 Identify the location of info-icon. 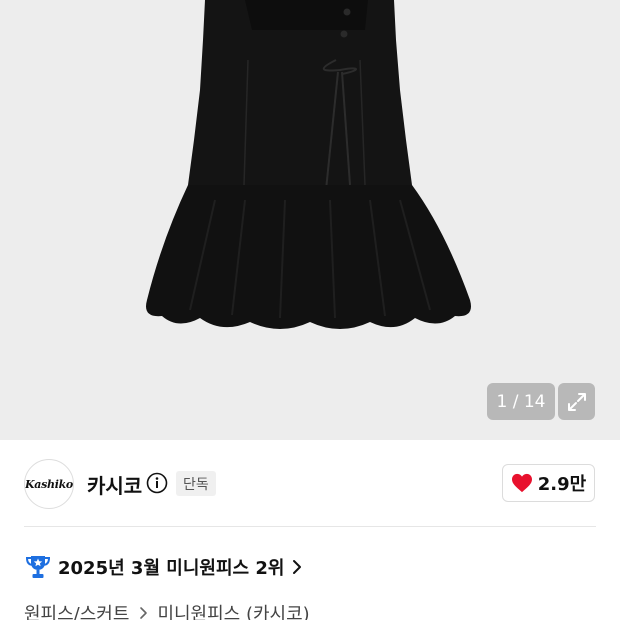
(157, 483).